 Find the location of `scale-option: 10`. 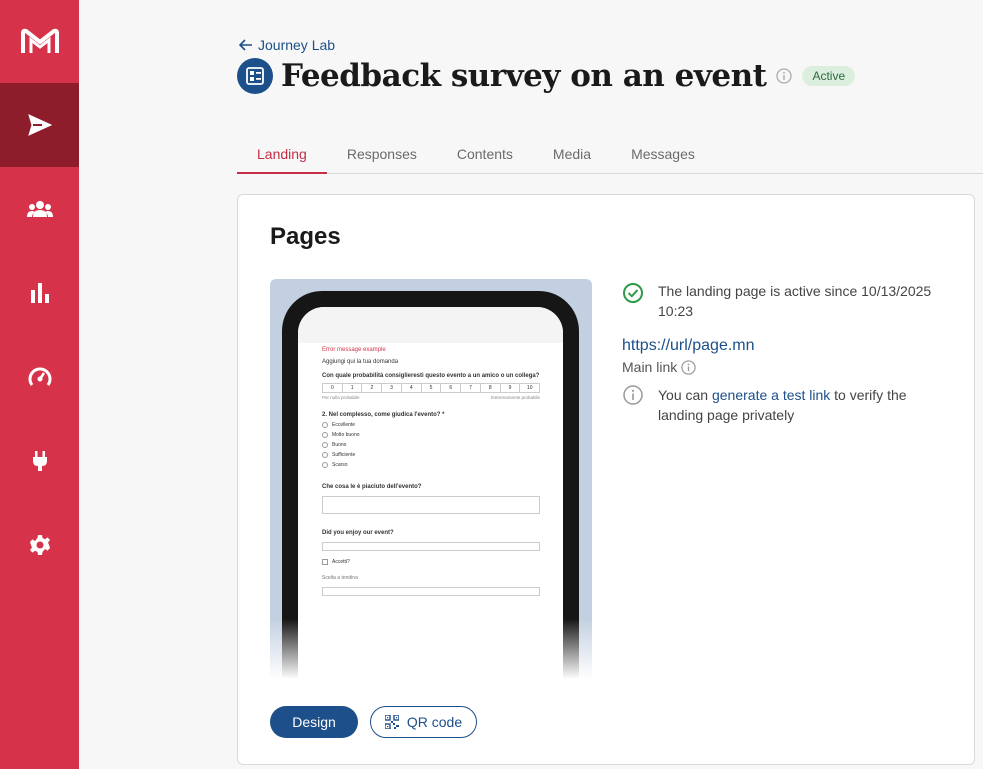

scale-option: 10 is located at coordinates (529, 388).